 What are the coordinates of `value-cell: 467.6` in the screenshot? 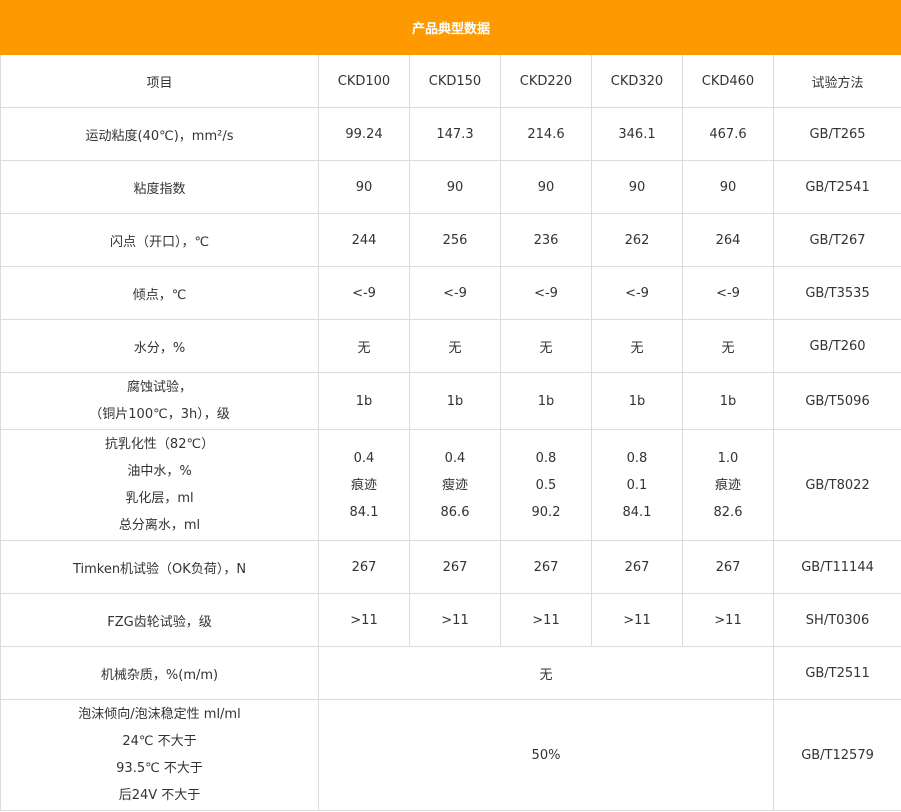 It's located at (728, 134).